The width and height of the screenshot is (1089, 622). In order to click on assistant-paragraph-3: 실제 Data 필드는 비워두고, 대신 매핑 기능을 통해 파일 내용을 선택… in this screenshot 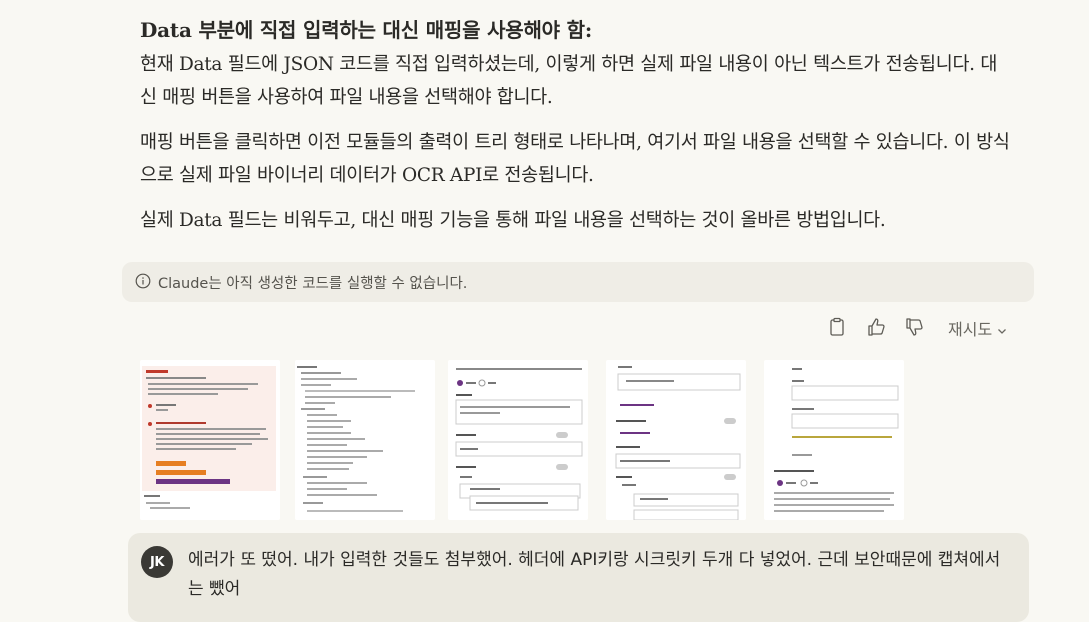, I will do `click(513, 220)`.